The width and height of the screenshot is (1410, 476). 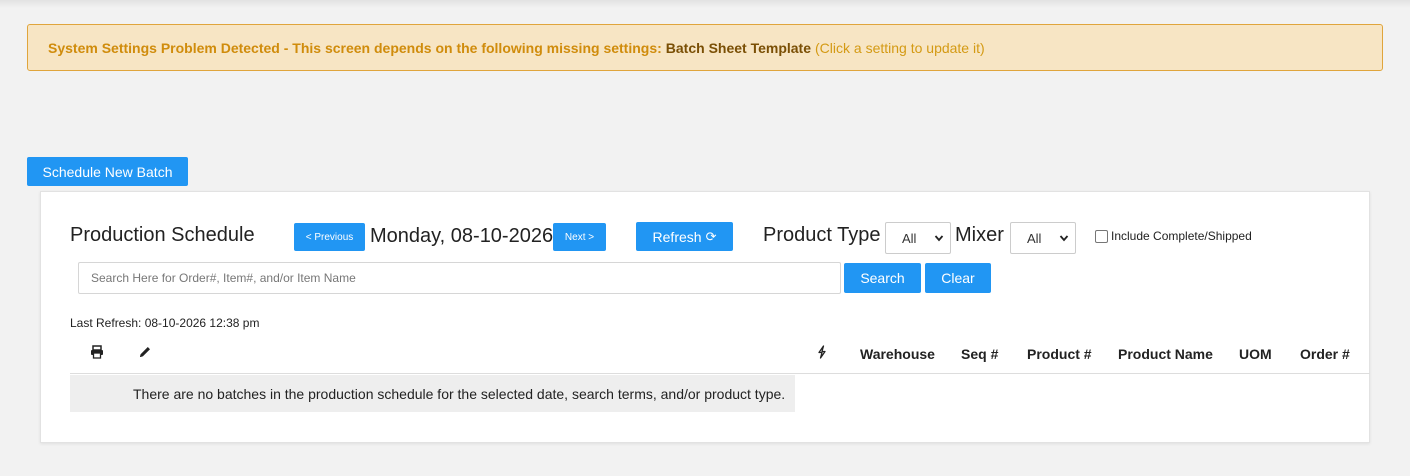 I want to click on column-header-order-number: Order #, so click(x=1325, y=354).